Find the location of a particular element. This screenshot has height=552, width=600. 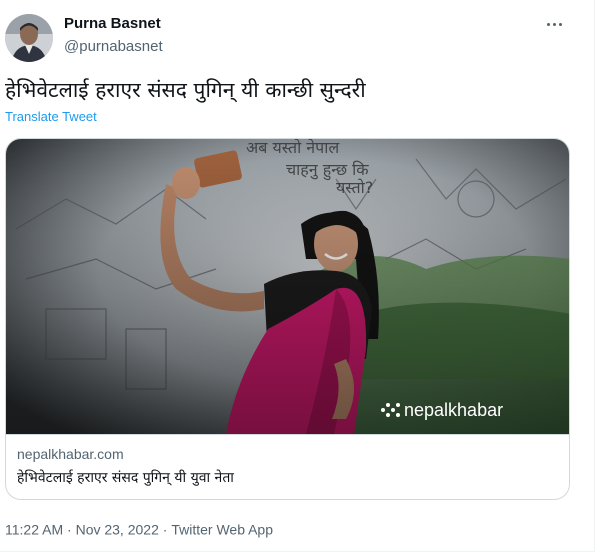

avatar is located at coordinates (29, 38).